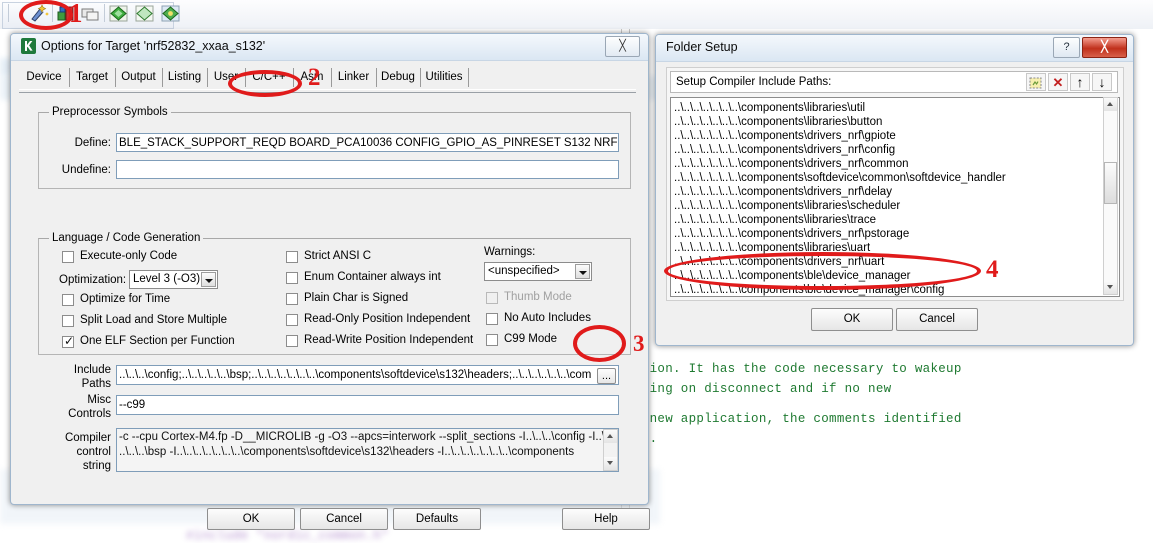 This screenshot has height=543, width=1153. What do you see at coordinates (1080, 82) in the screenshot?
I see `move-up-icon: ↑` at bounding box center [1080, 82].